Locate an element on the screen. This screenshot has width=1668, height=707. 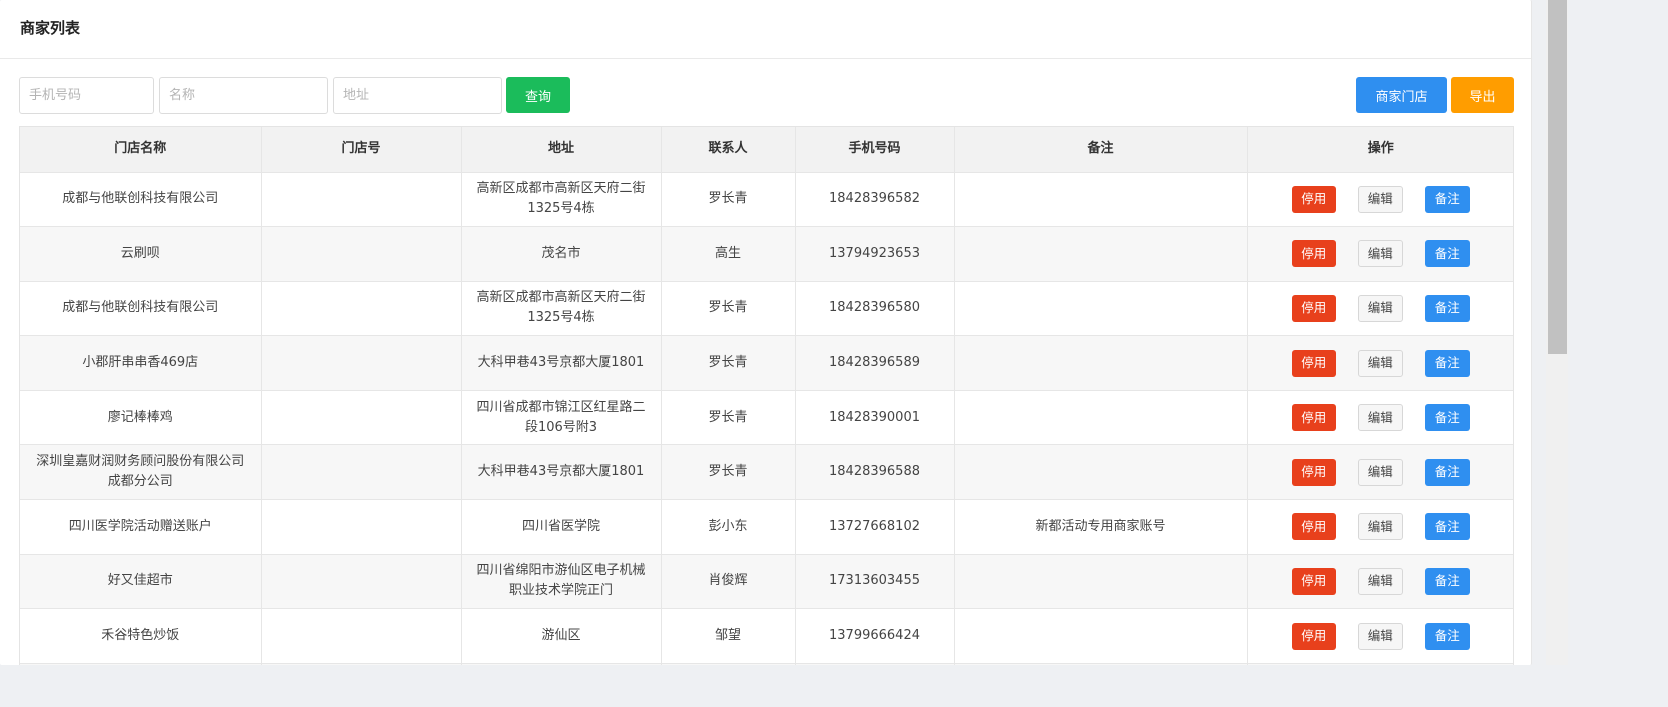
merchant-stores-button: 商家门店 is located at coordinates (1401, 95).